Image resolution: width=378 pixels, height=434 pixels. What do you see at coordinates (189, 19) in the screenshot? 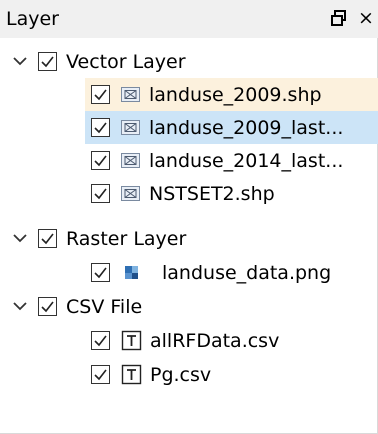
I see `panel-titlebar: Layer ×` at bounding box center [189, 19].